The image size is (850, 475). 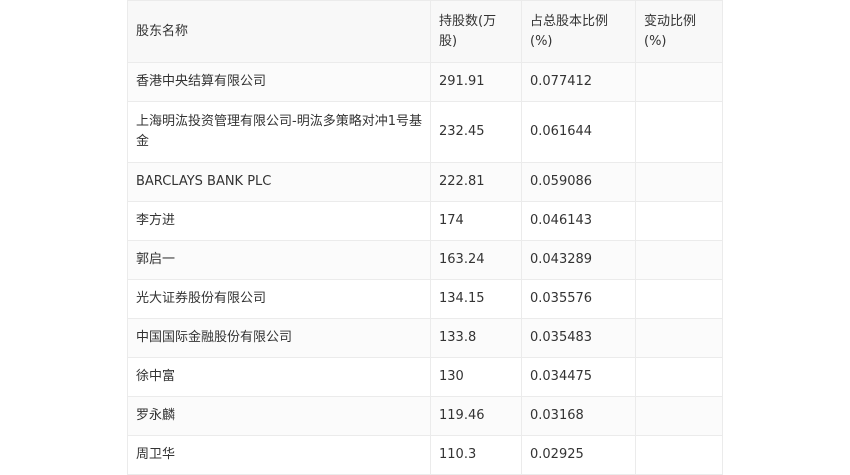 What do you see at coordinates (279, 182) in the screenshot?
I see `cell-name: BARCLAYS BANK PLC` at bounding box center [279, 182].